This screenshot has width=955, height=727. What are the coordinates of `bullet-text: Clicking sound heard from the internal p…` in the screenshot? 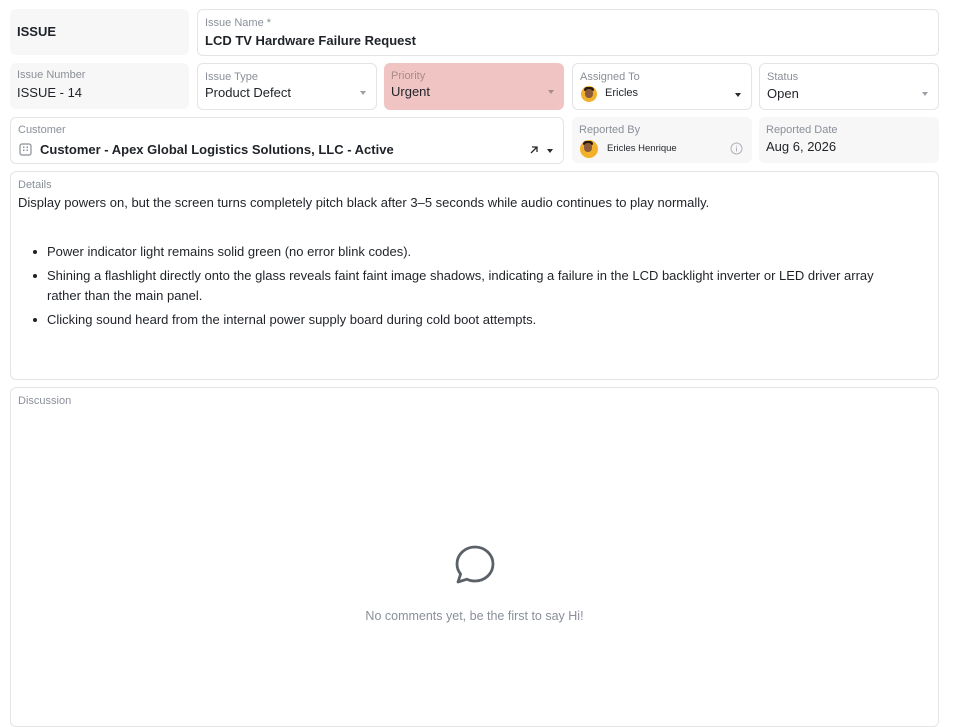 It's located at (292, 319).